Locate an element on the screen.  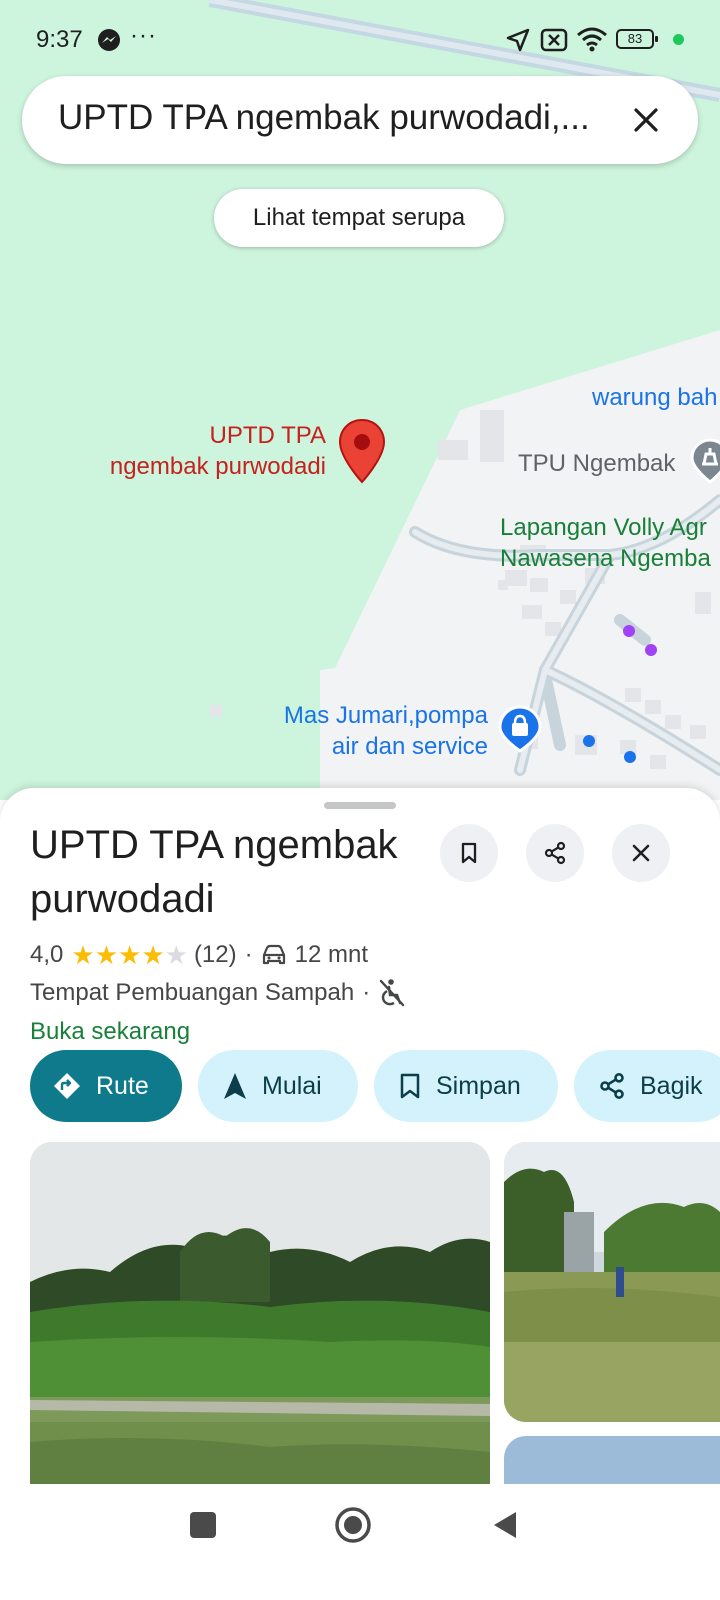
battery-indicator: 83 is located at coordinates (637, 39).